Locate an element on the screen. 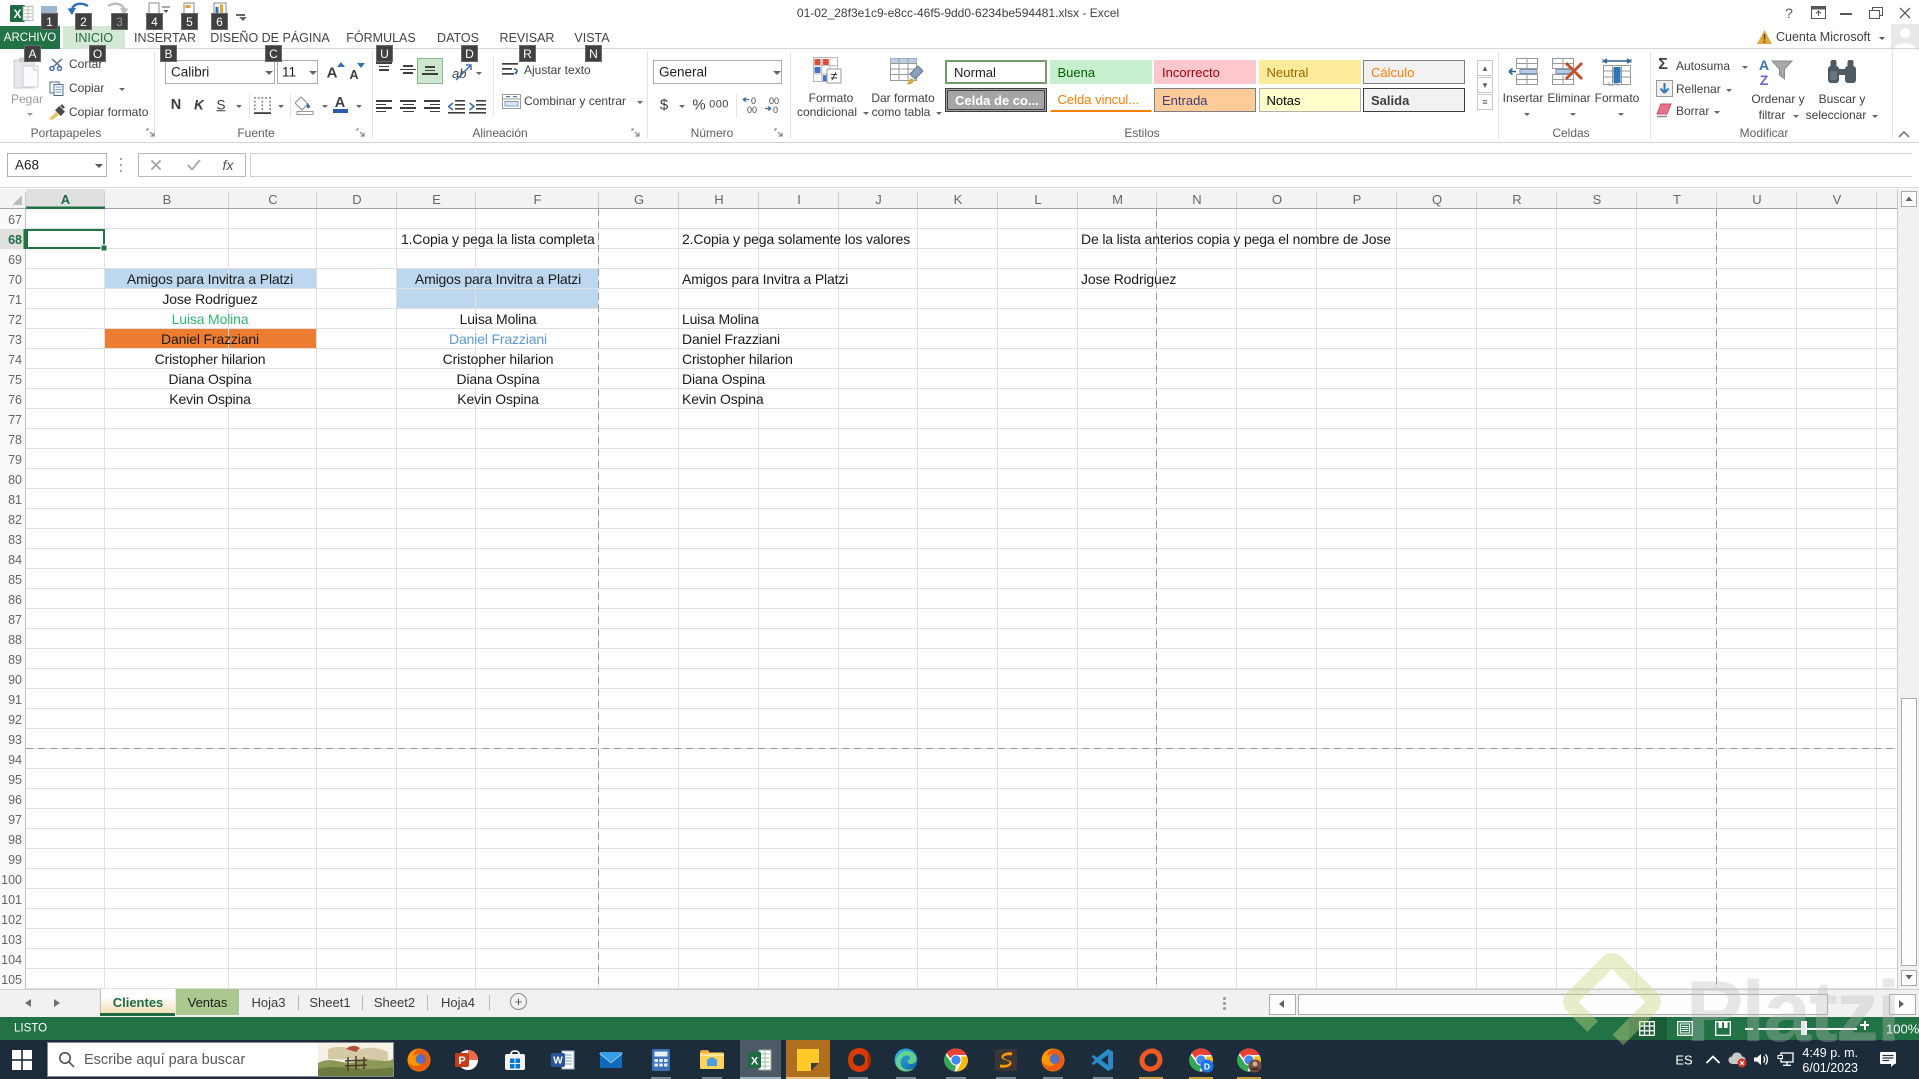 Image resolution: width=1919 pixels, height=1079 pixels. svg-text: 98 is located at coordinates (15, 840).